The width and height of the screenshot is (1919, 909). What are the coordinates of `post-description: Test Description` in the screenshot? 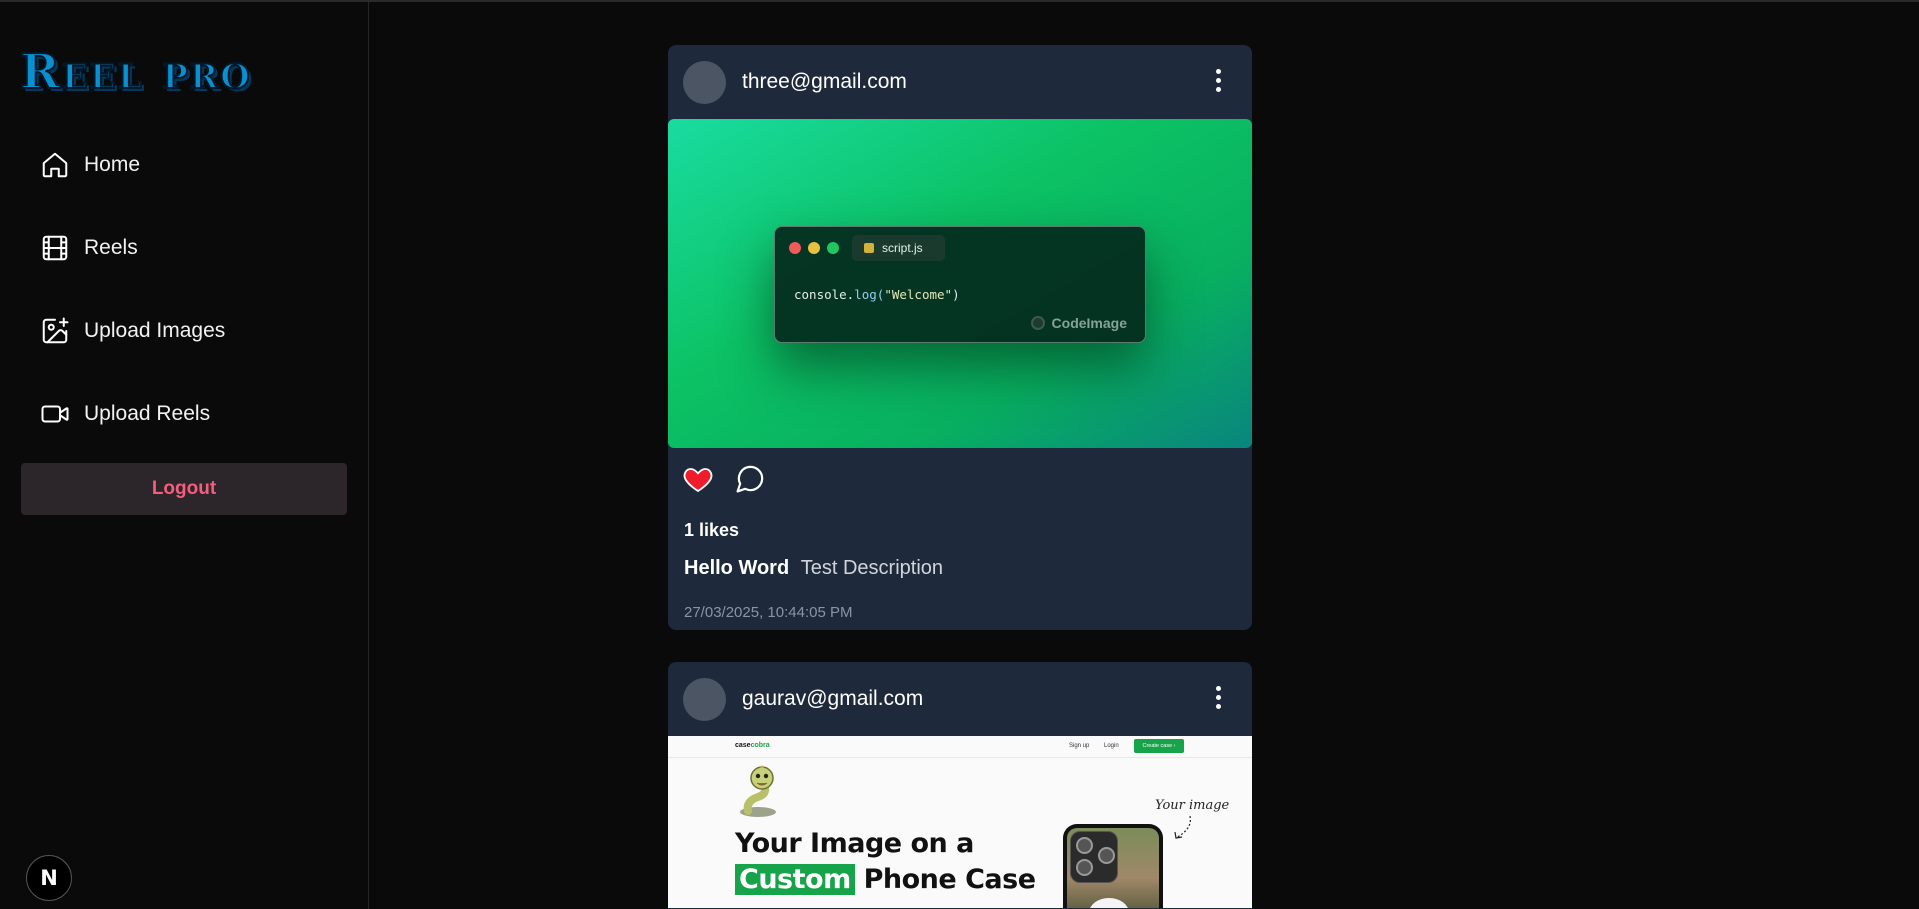 It's located at (872, 568).